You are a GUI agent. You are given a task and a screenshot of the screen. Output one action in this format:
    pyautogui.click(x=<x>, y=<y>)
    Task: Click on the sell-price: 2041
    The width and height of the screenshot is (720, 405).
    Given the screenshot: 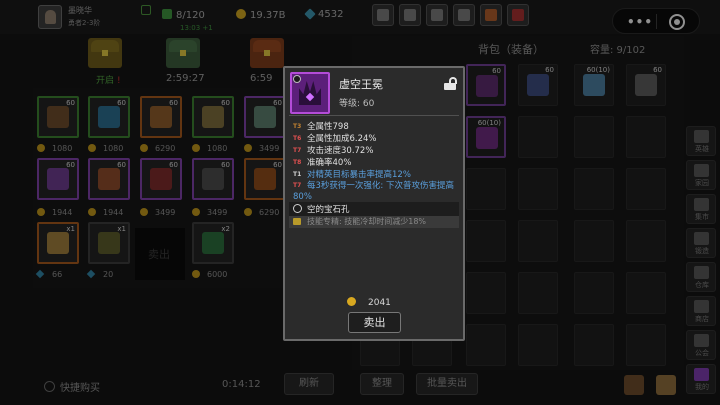 What is the action you would take?
    pyautogui.click(x=369, y=302)
    